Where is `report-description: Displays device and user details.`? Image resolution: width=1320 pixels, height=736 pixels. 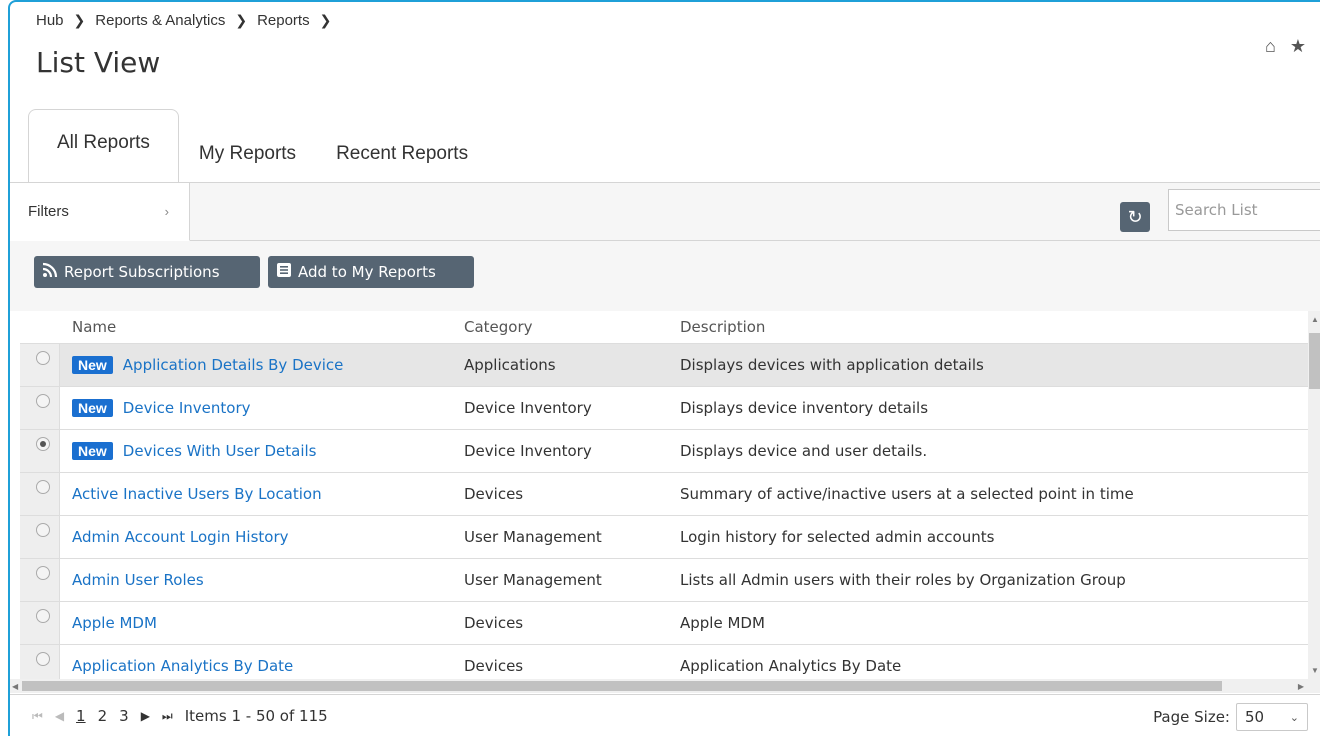 report-description: Displays device and user details. is located at coordinates (804, 451).